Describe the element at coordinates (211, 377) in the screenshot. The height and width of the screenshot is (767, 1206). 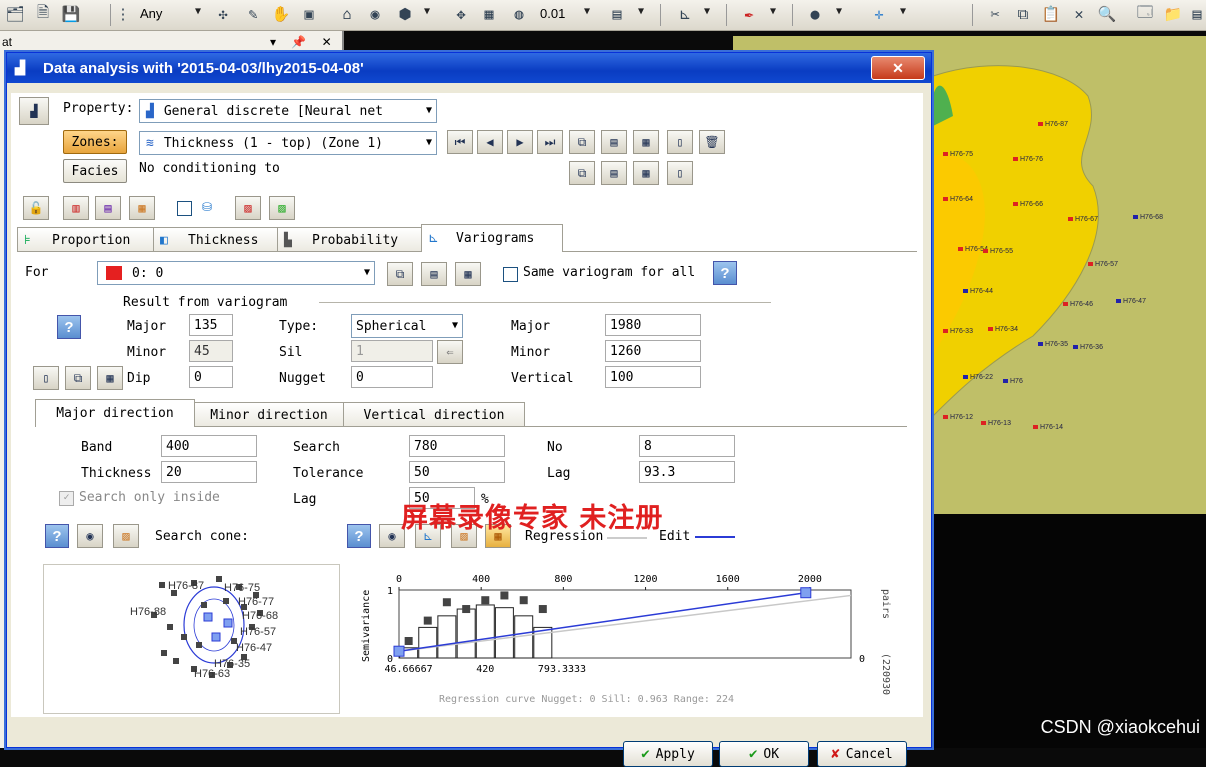
I see `dip-field: 0` at that location.